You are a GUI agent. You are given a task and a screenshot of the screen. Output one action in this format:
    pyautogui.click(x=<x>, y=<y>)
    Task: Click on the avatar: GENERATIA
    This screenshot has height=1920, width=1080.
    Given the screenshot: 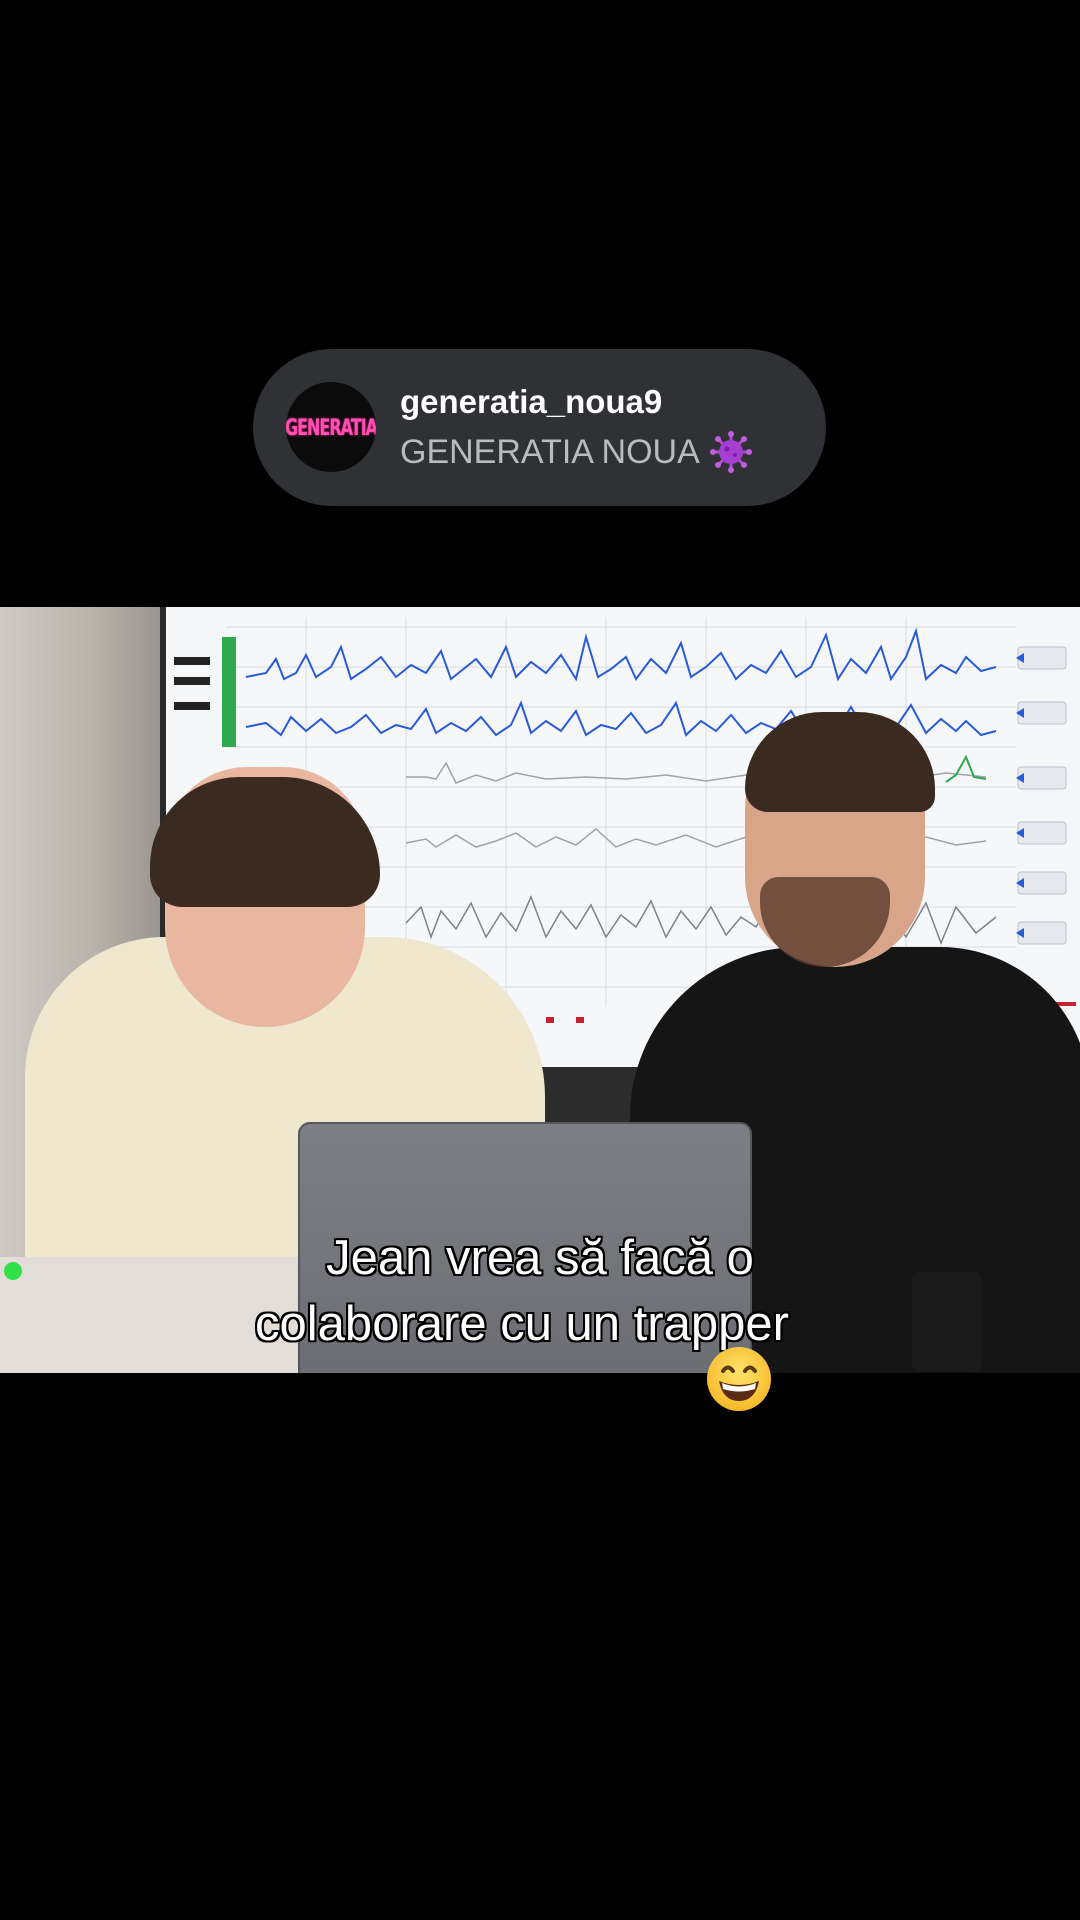 What is the action you would take?
    pyautogui.click(x=331, y=427)
    